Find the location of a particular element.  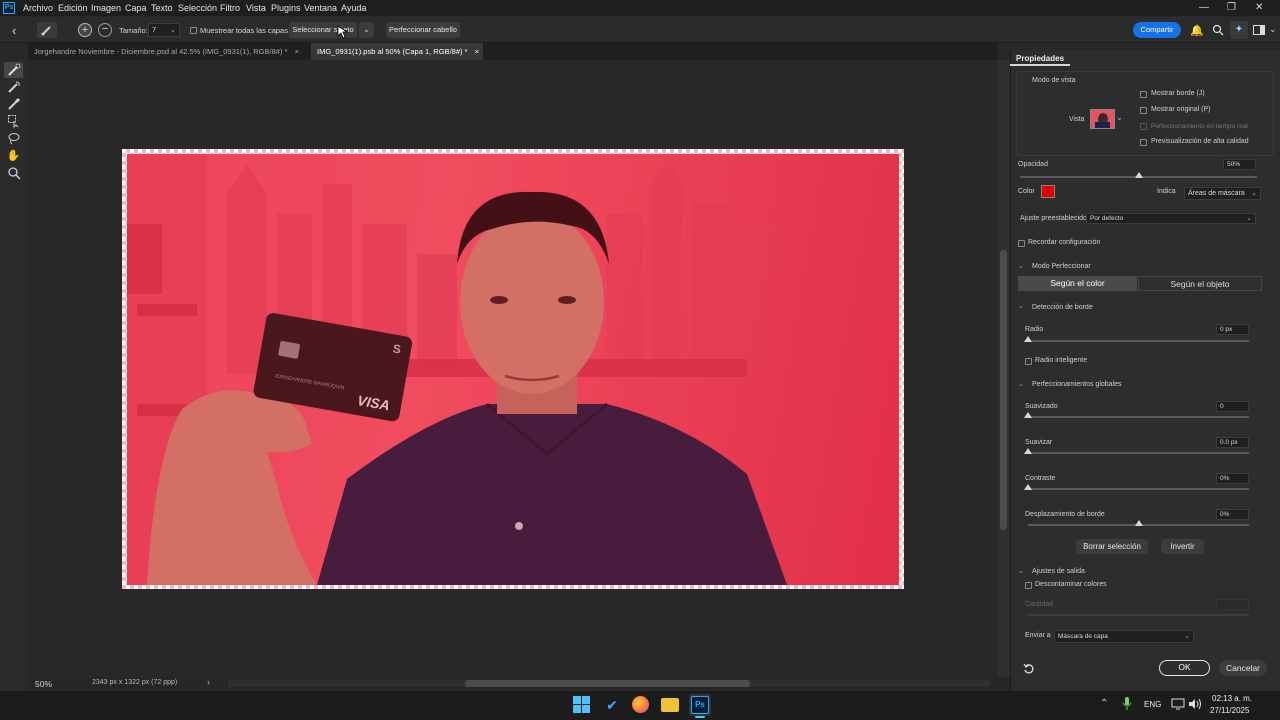

zoom-level: 50% is located at coordinates (43, 684).